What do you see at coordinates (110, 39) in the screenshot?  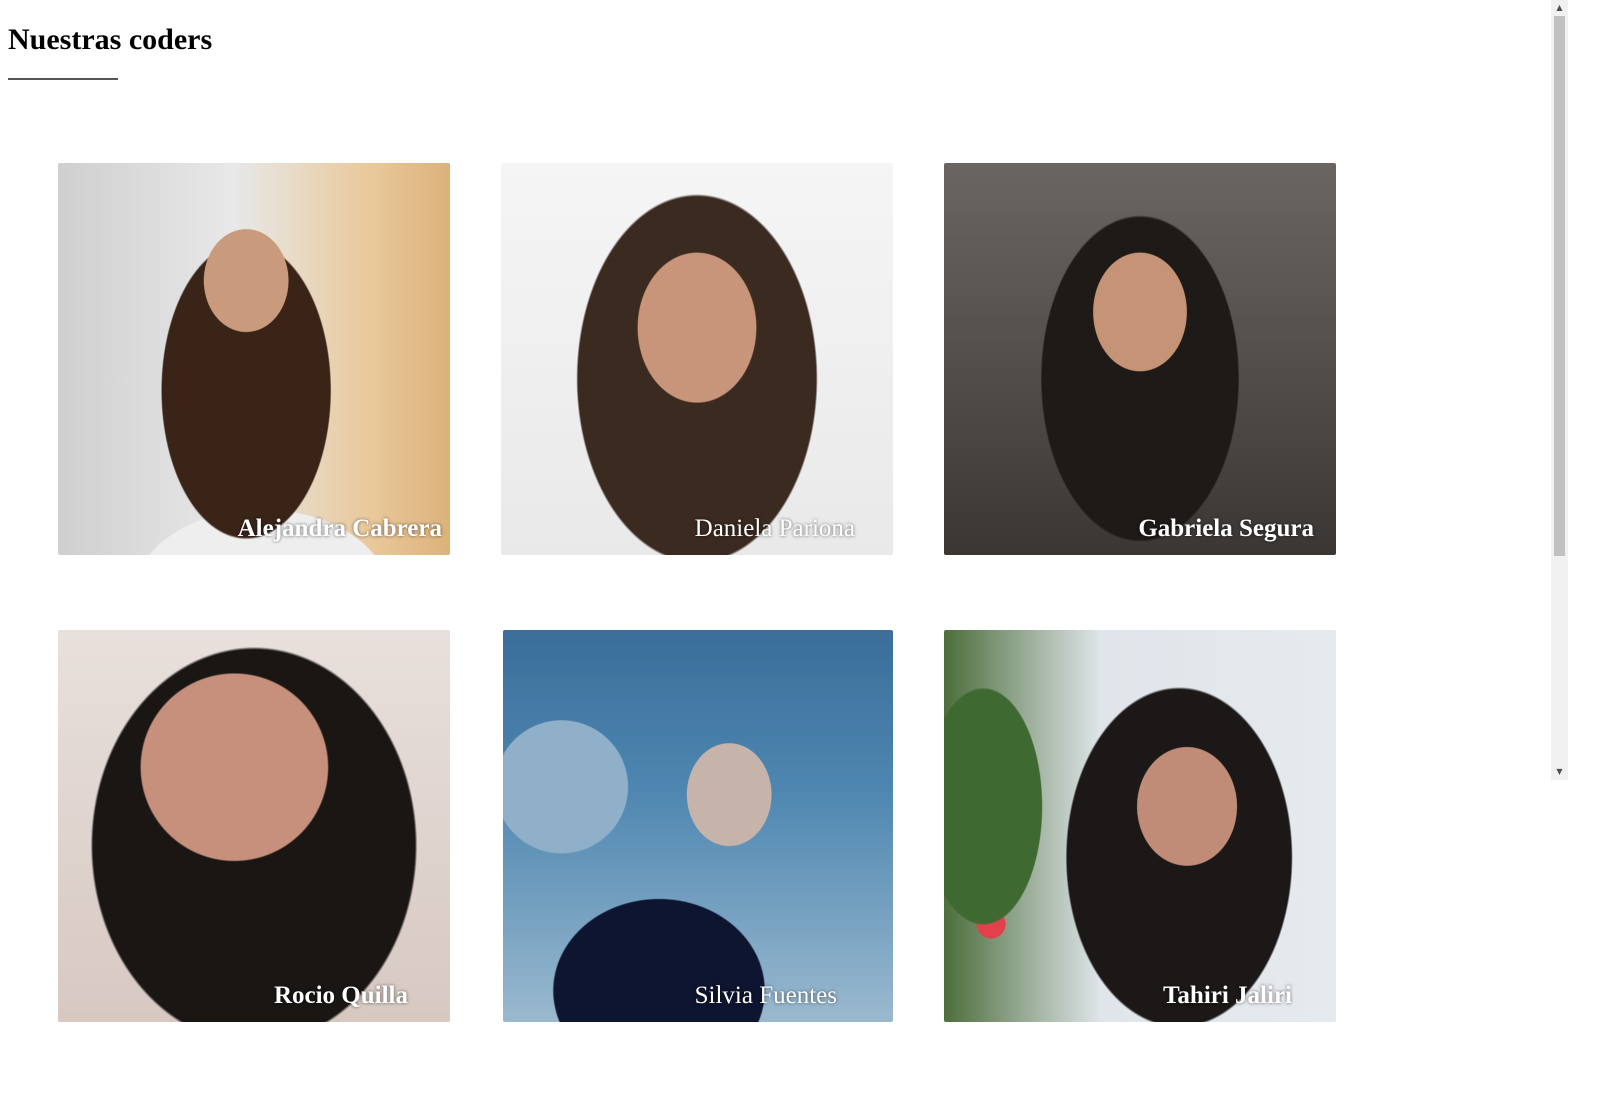 I see `page-title: Nuestras coders` at bounding box center [110, 39].